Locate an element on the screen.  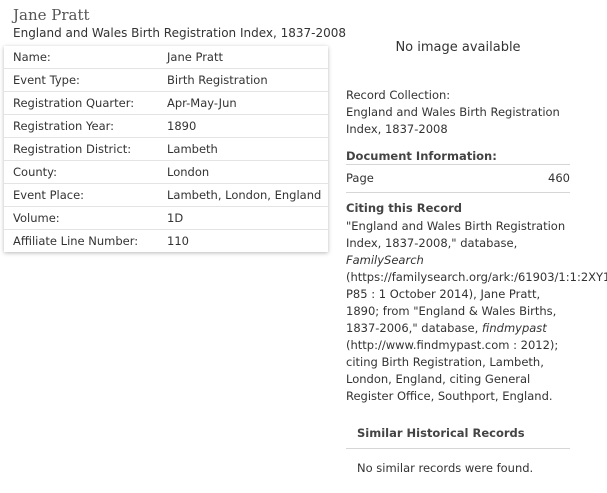
detail-row-registration-district: Registration District: Lambeth is located at coordinates (166, 149).